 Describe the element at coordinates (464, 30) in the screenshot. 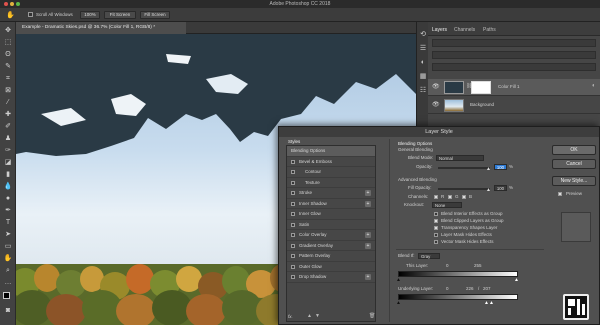

I see `tab-channels: Channels` at that location.